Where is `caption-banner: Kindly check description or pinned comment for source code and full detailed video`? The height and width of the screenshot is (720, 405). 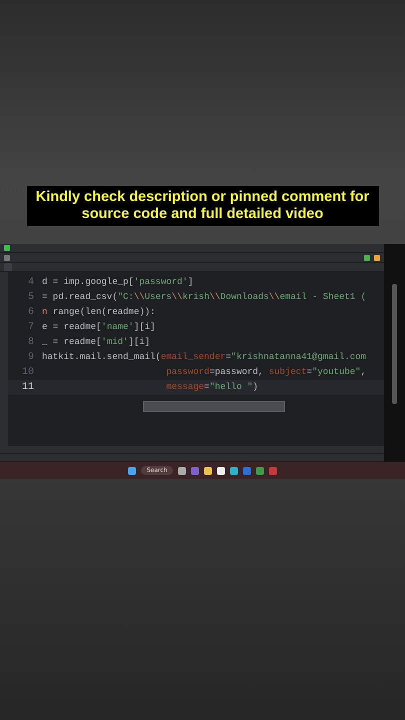
caption-banner: Kindly check description or pinned comment for source code and full detailed video is located at coordinates (202, 206).